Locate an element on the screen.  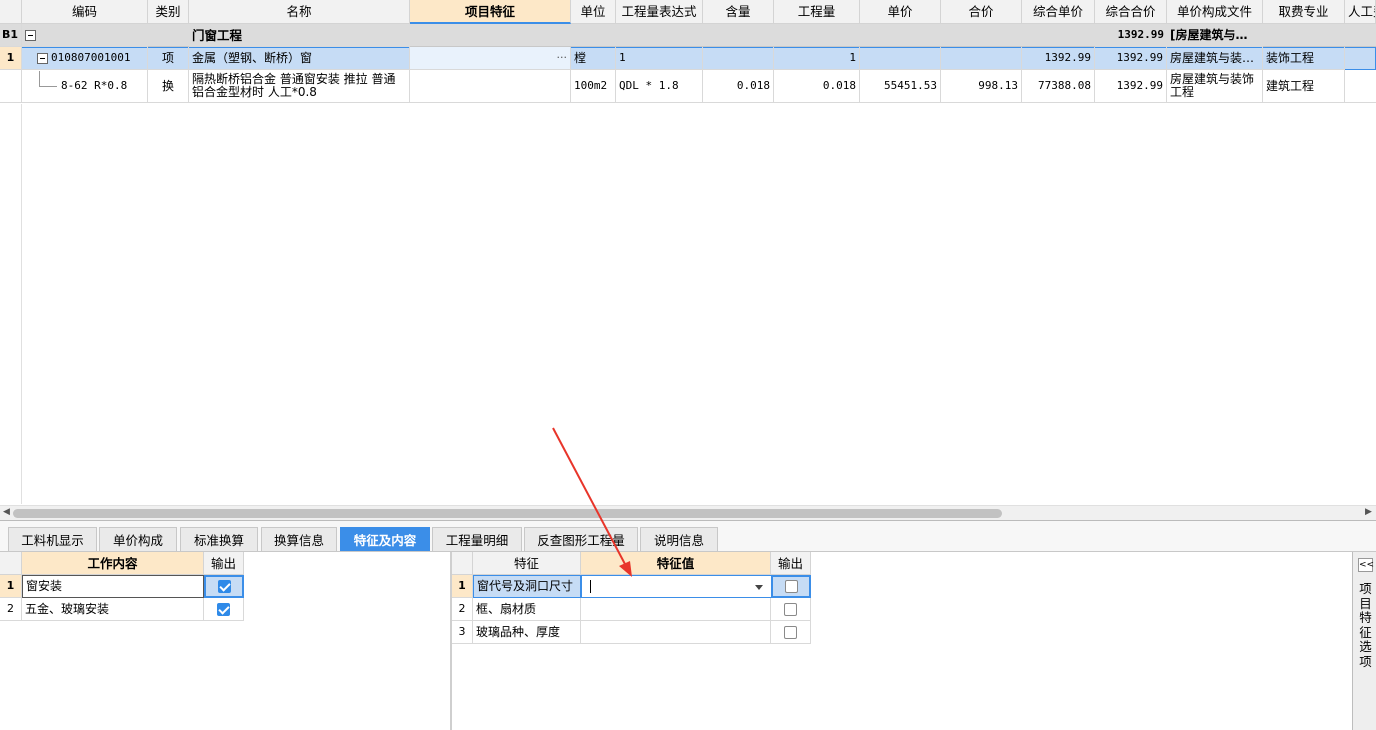
col-header-expr: 工程量表达式 is located at coordinates (659, 12).